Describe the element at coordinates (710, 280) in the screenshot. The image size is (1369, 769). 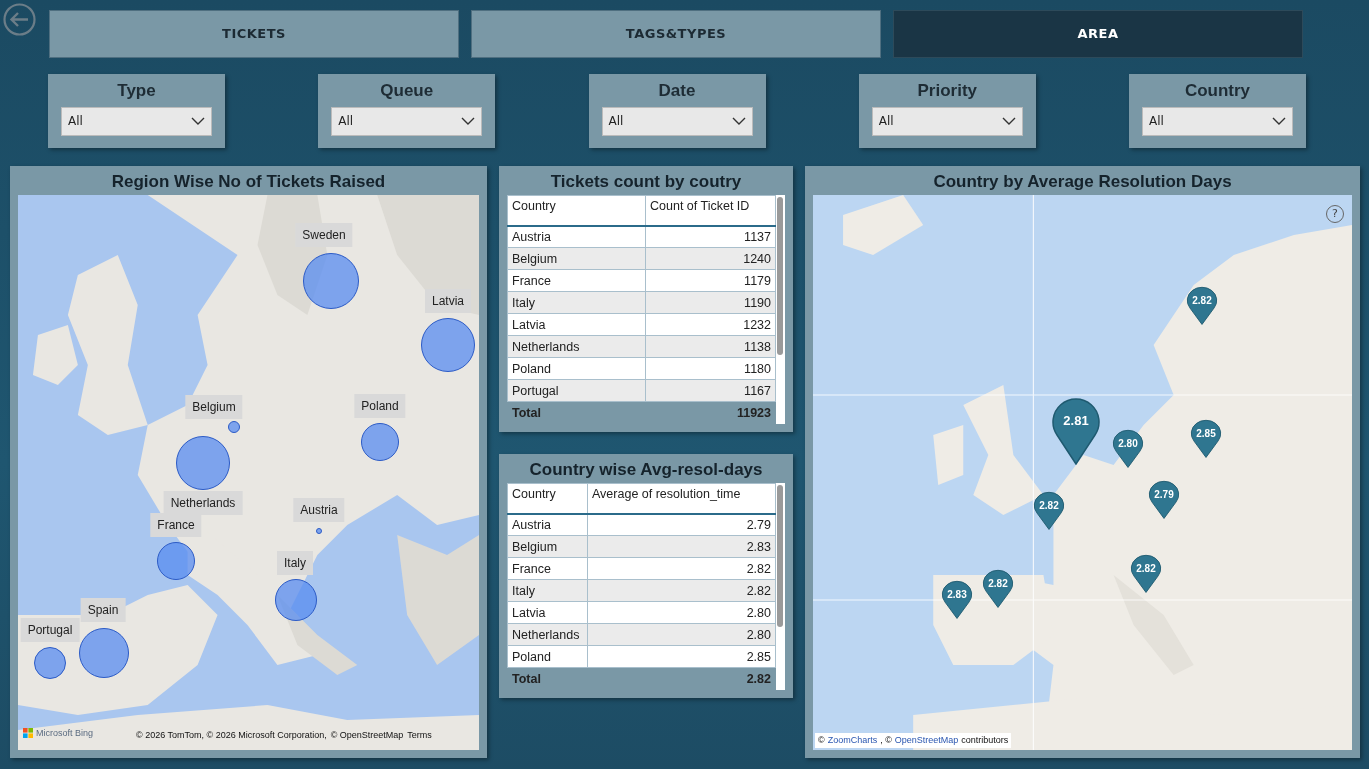
I see `table-cell: 1179` at that location.